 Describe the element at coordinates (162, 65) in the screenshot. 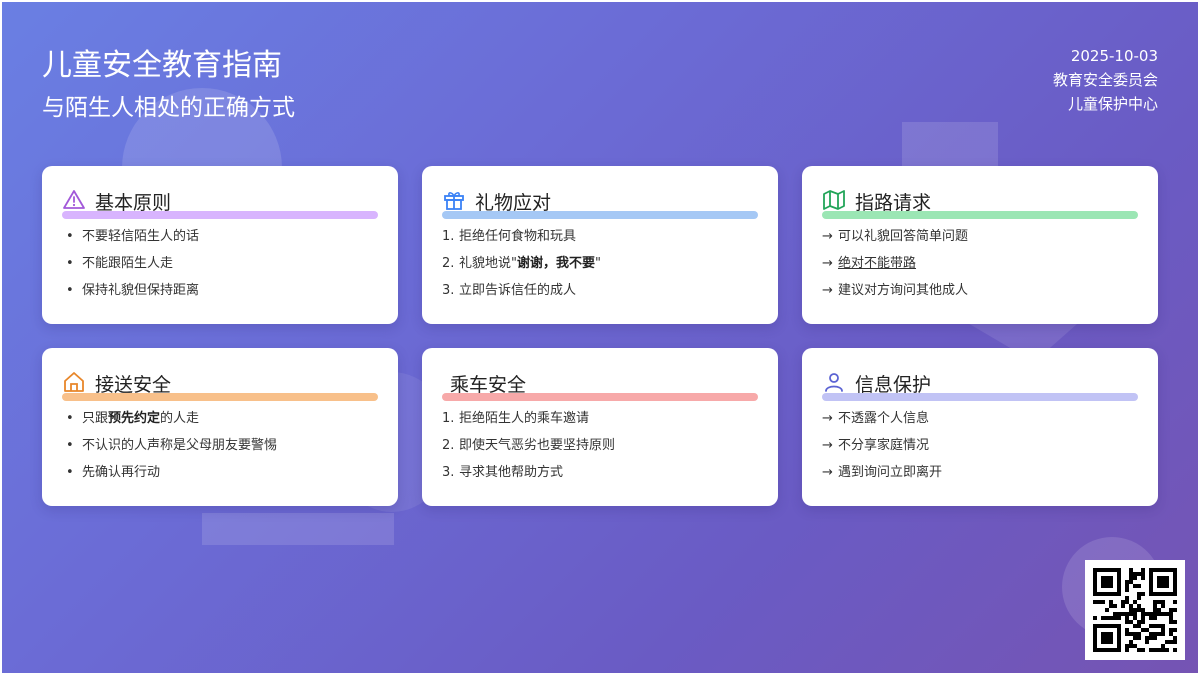

I see `page-title: 儿童安全教育指南` at that location.